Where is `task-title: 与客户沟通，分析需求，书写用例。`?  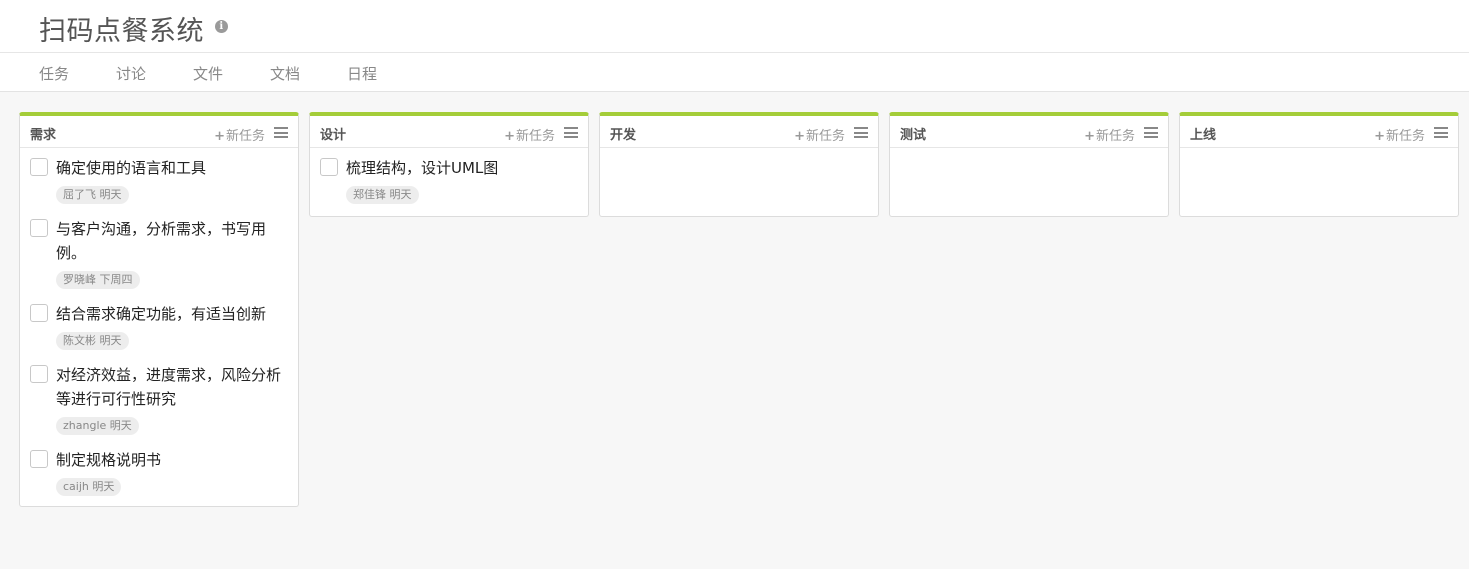
task-title: 与客户沟通，分析需求，书写用例。 is located at coordinates (172, 241).